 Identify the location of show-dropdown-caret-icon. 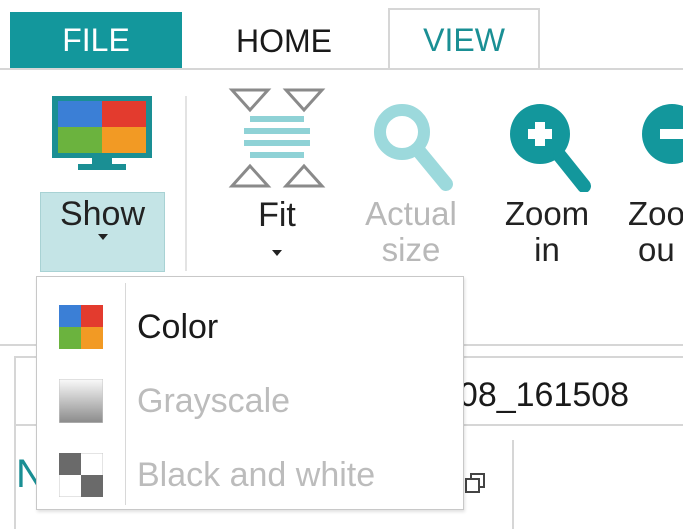
(102, 237).